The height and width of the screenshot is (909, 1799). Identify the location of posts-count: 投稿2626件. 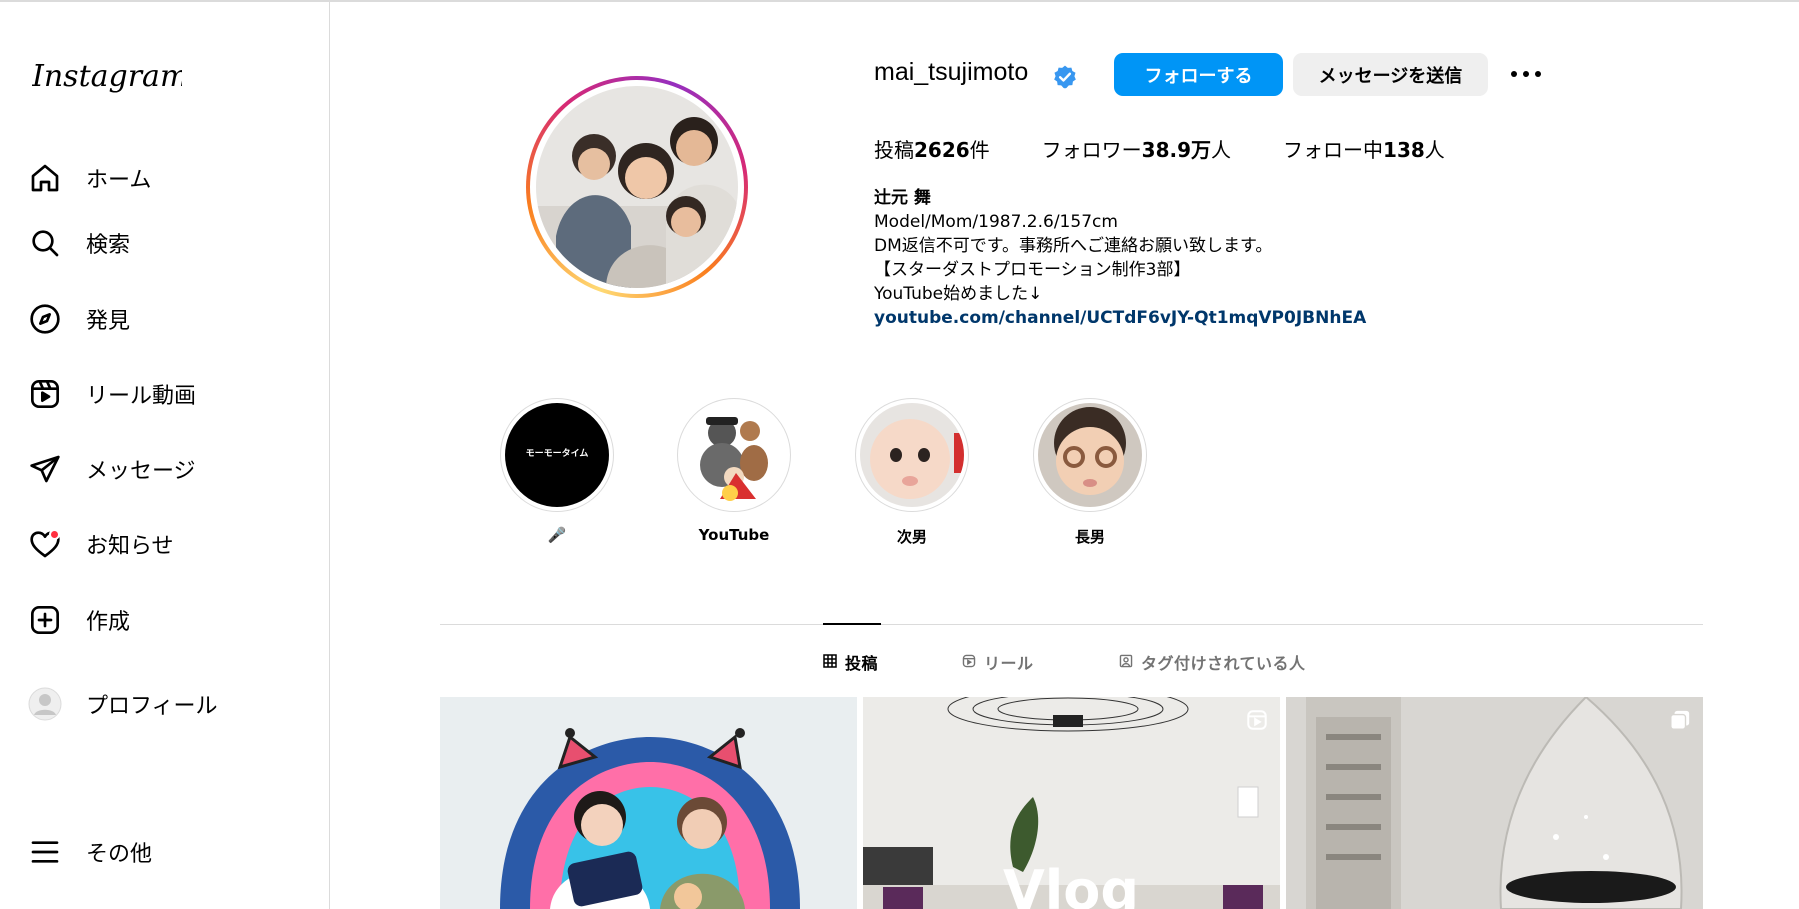
(932, 148).